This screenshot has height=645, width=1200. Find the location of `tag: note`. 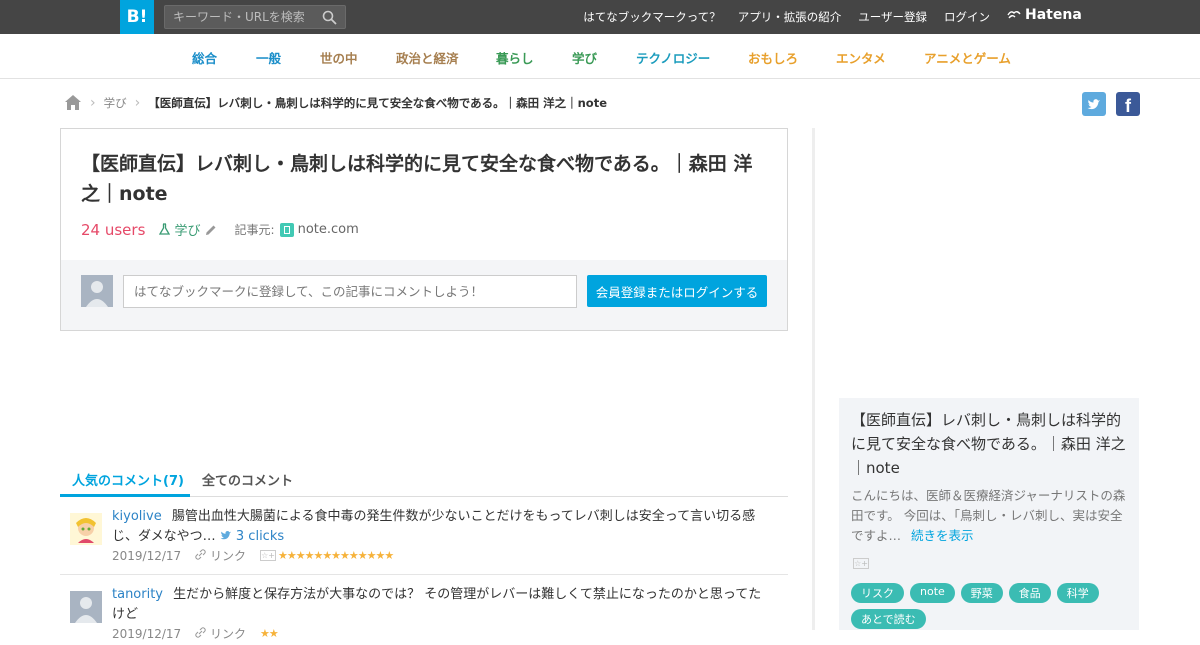

tag: note is located at coordinates (932, 593).